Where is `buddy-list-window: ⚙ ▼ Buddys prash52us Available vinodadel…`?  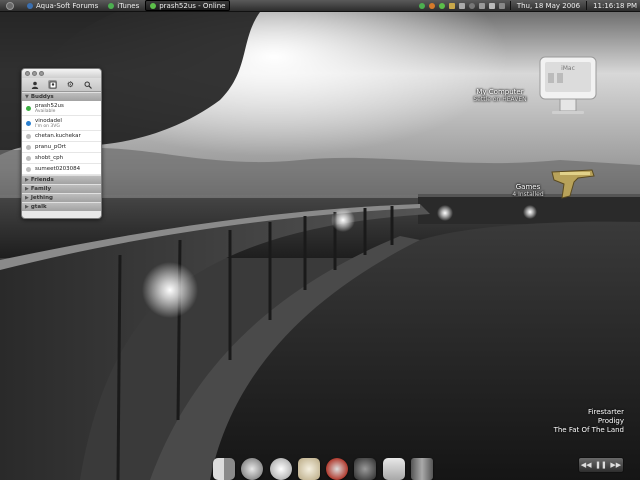 buddy-list-window: ⚙ ▼ Buddys prash52us Available vinodadel… is located at coordinates (61, 143).